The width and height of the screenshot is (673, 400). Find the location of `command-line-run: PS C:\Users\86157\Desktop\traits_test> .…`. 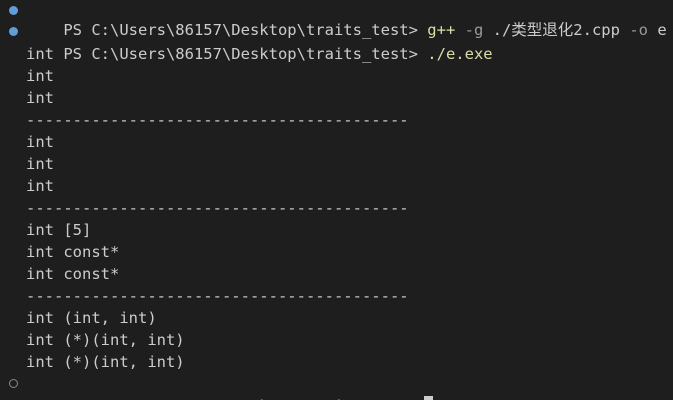

command-line-run: PS C:\Users\86157\Desktop\traits_test> .… is located at coordinates (336, 42).